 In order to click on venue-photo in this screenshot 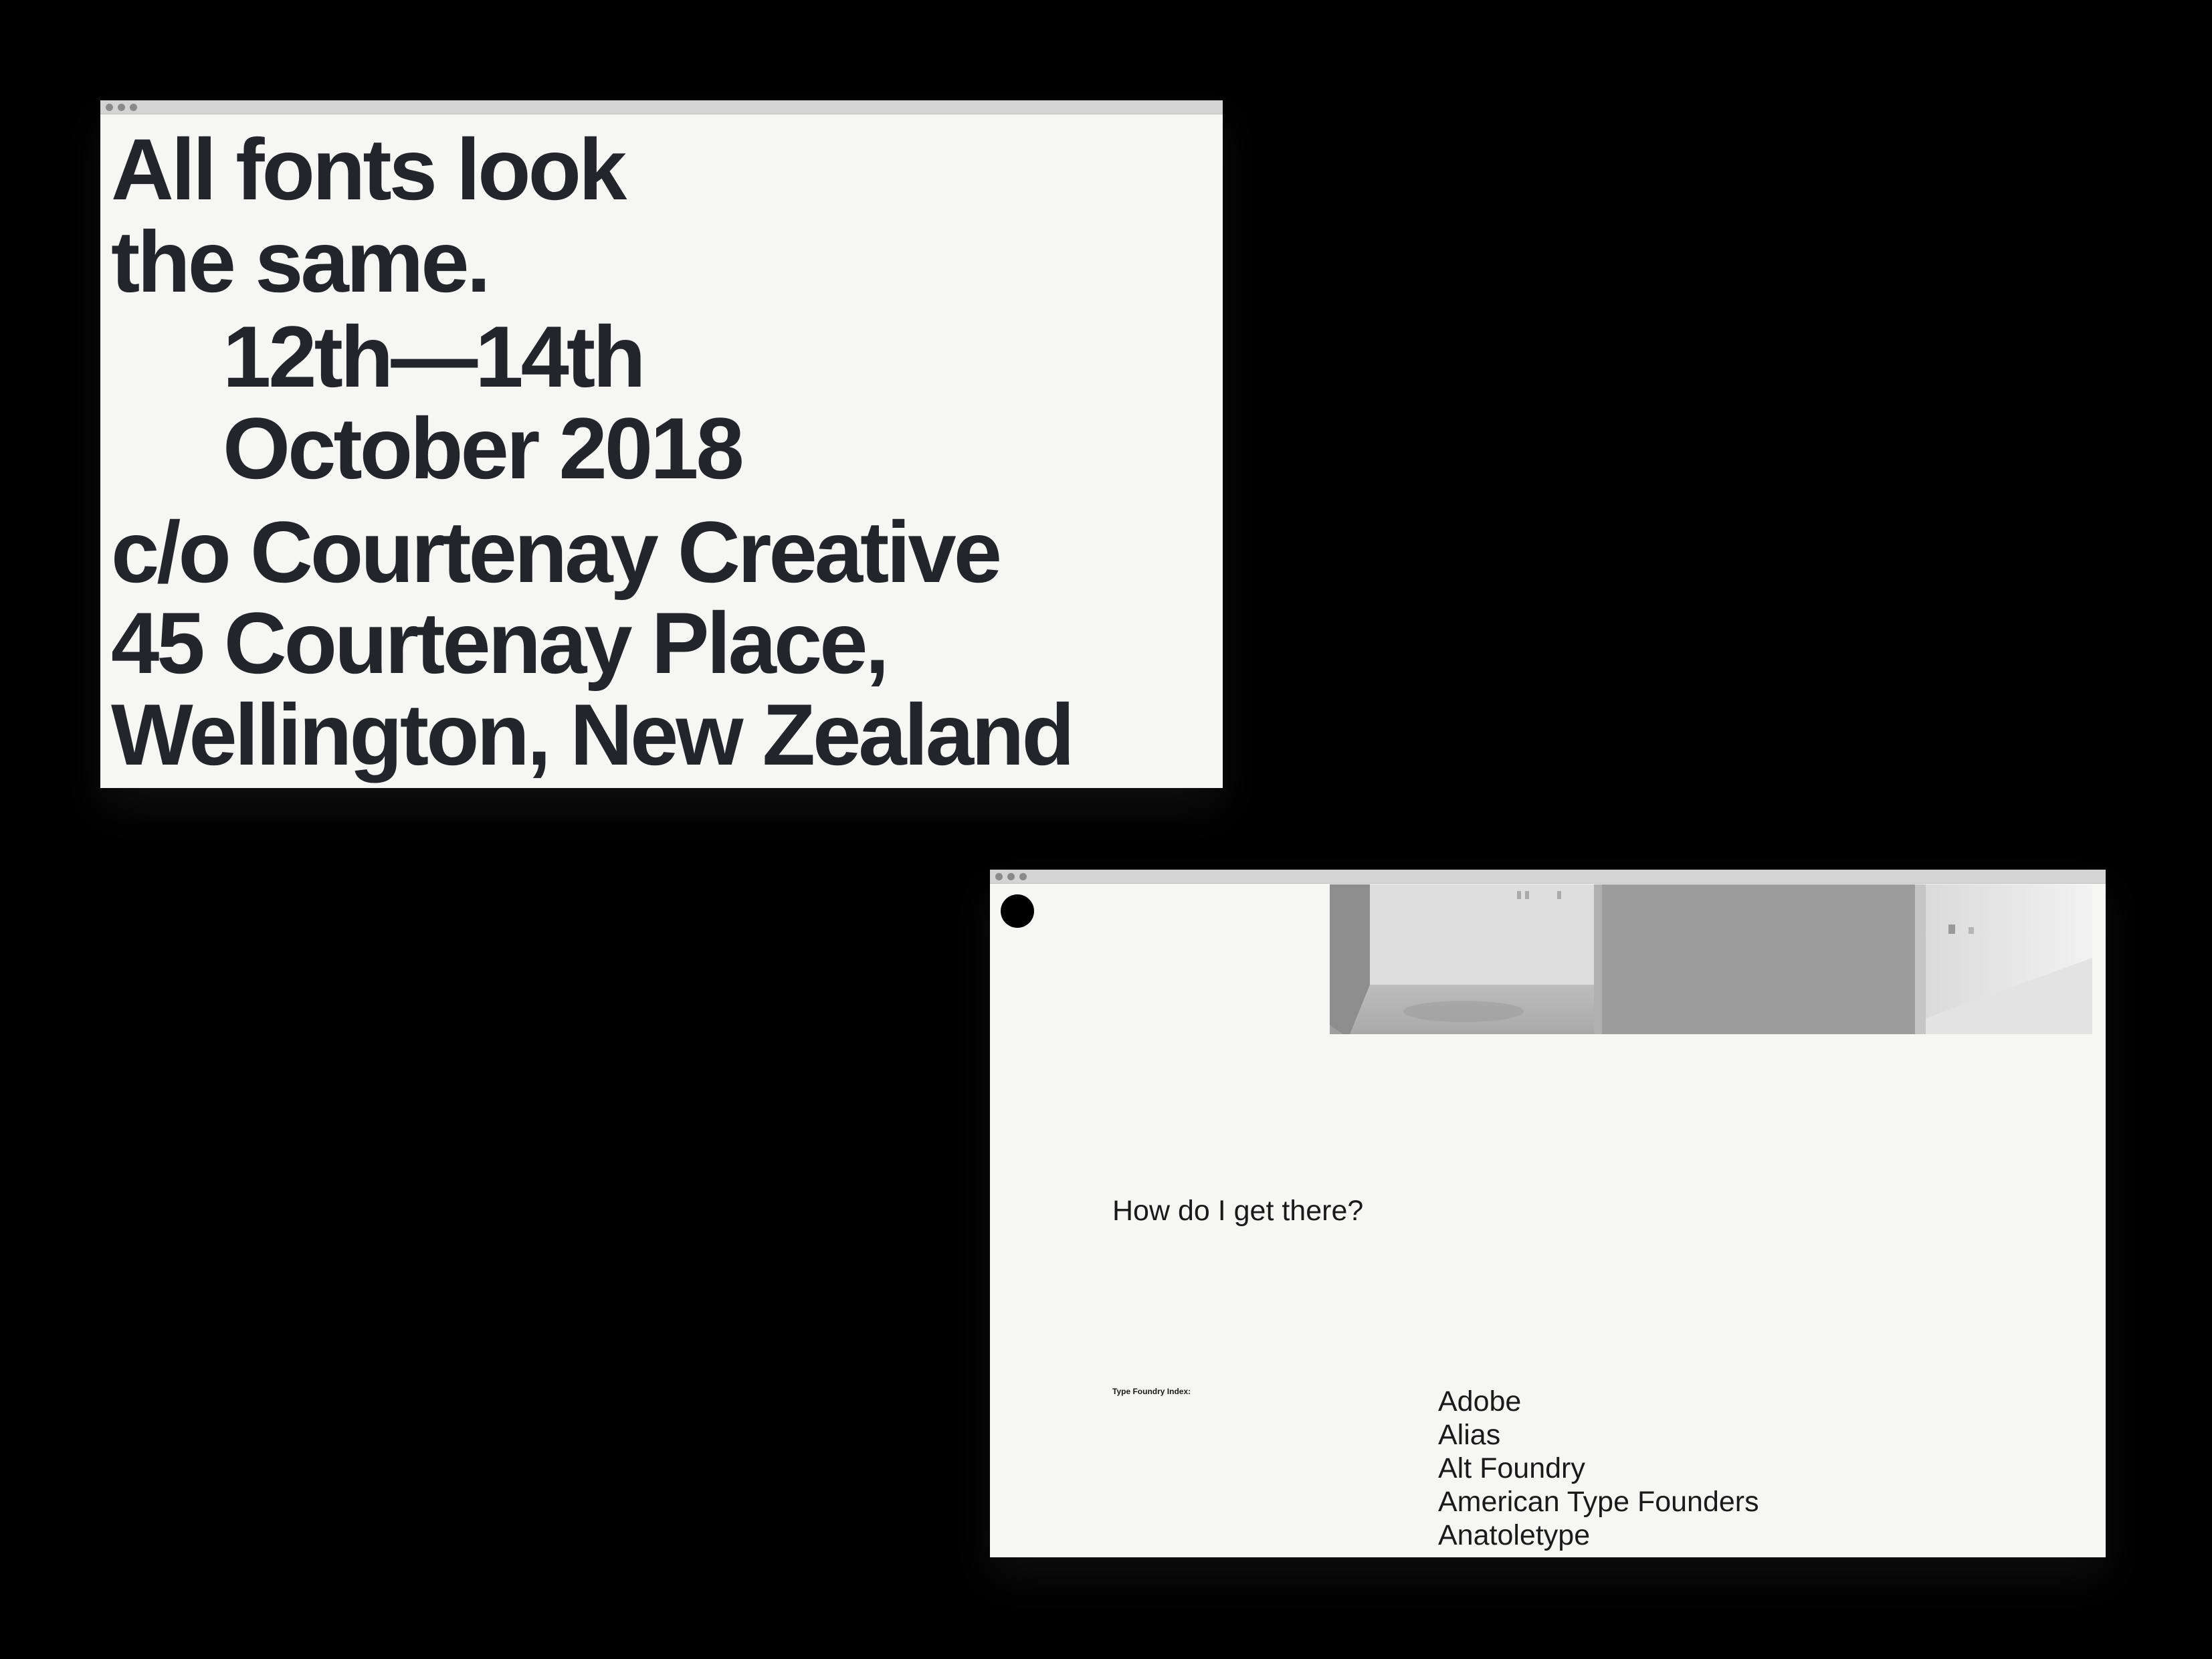, I will do `click(1711, 959)`.